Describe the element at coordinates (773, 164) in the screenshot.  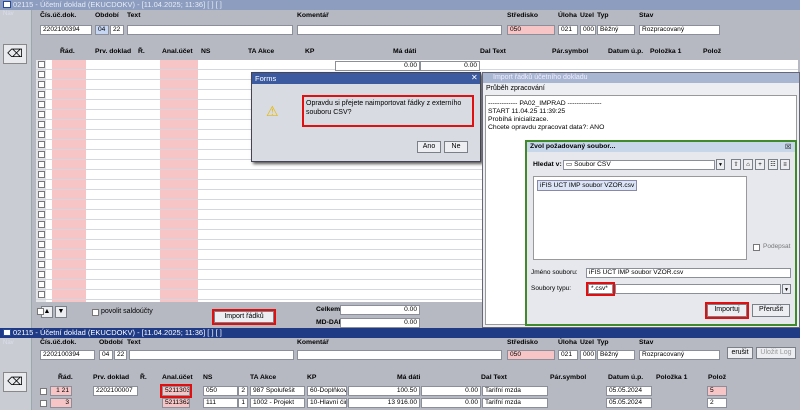
I see `list-view-icon: ☷` at that location.